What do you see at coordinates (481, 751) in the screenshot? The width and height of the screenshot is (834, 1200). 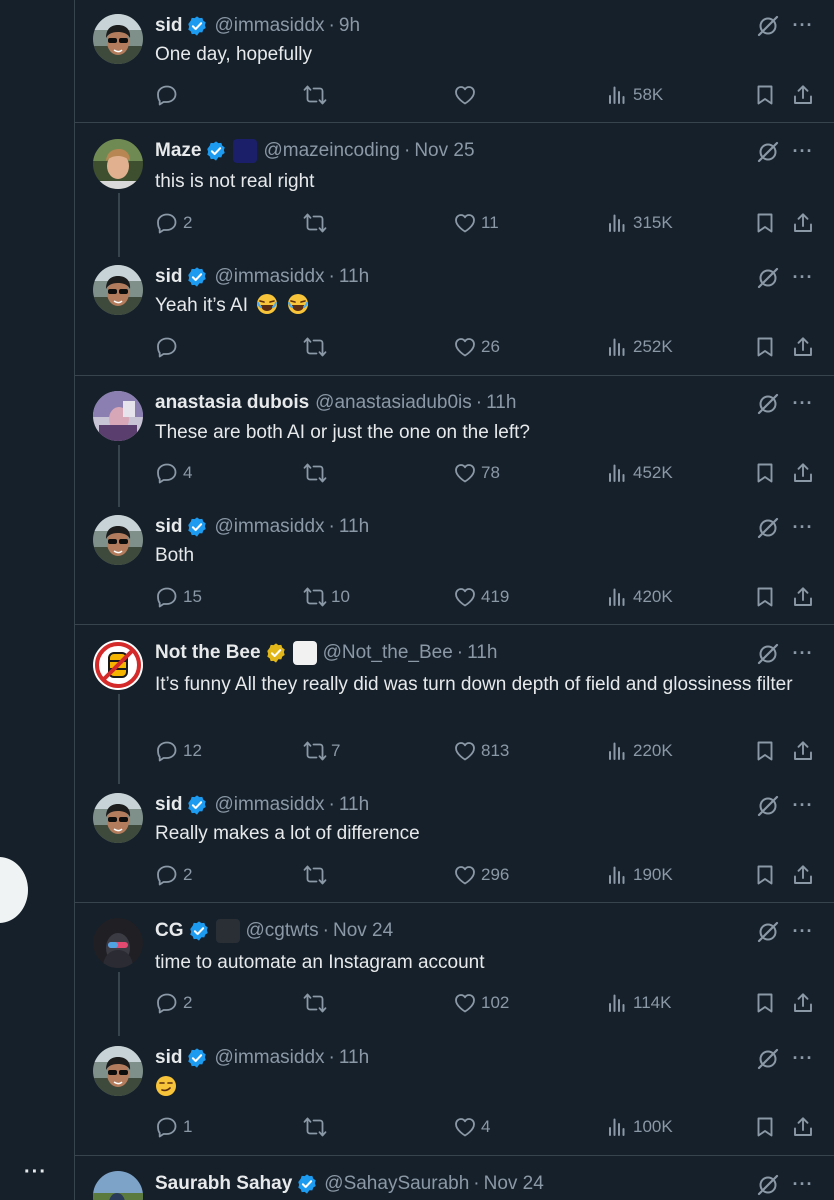 I see `like-button: 813` at bounding box center [481, 751].